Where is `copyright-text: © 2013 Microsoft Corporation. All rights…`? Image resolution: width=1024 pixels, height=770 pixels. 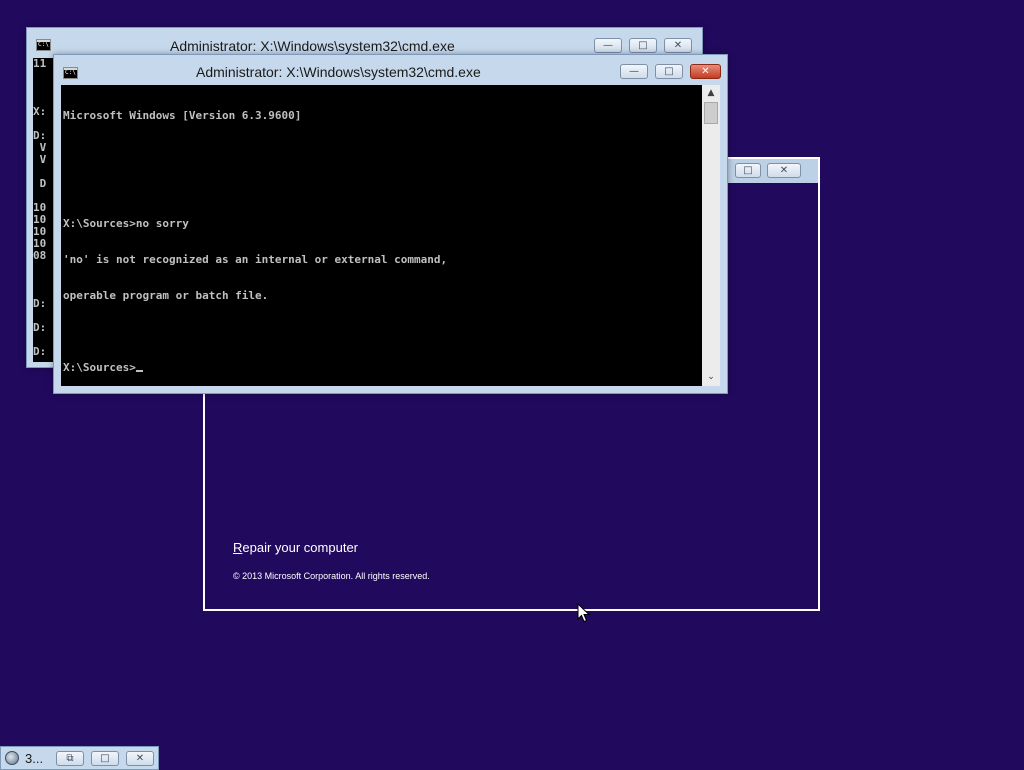
copyright-text: © 2013 Microsoft Corporation. All rights… is located at coordinates (331, 576).